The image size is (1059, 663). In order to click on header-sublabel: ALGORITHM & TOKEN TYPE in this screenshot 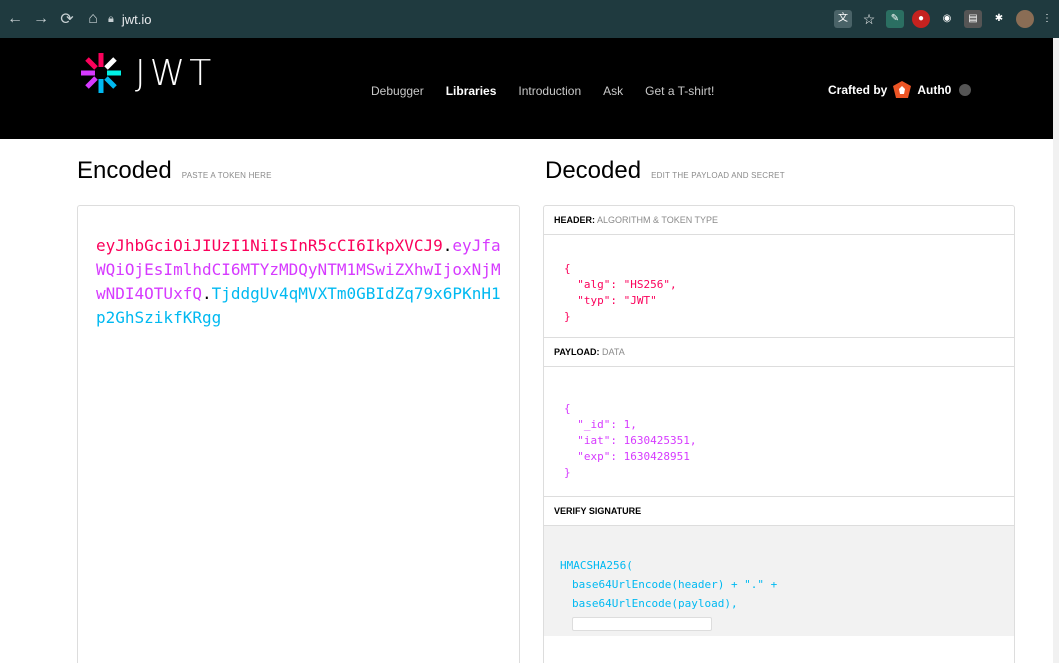, I will do `click(658, 220)`.